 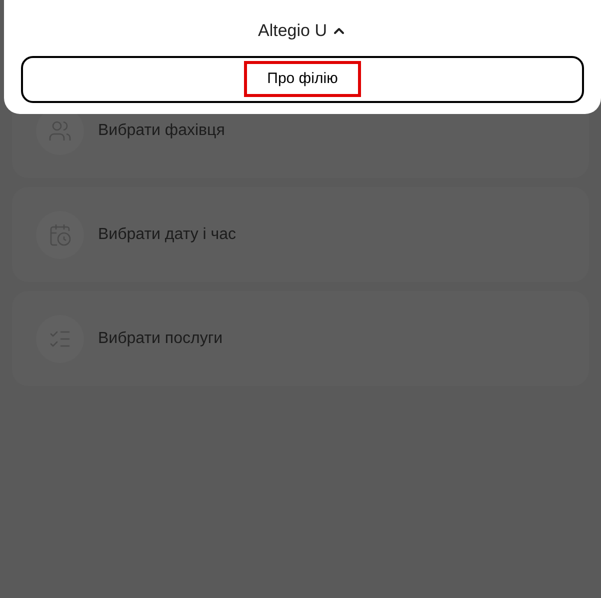 I want to click on step-label: Вибрати послуги, so click(x=160, y=338).